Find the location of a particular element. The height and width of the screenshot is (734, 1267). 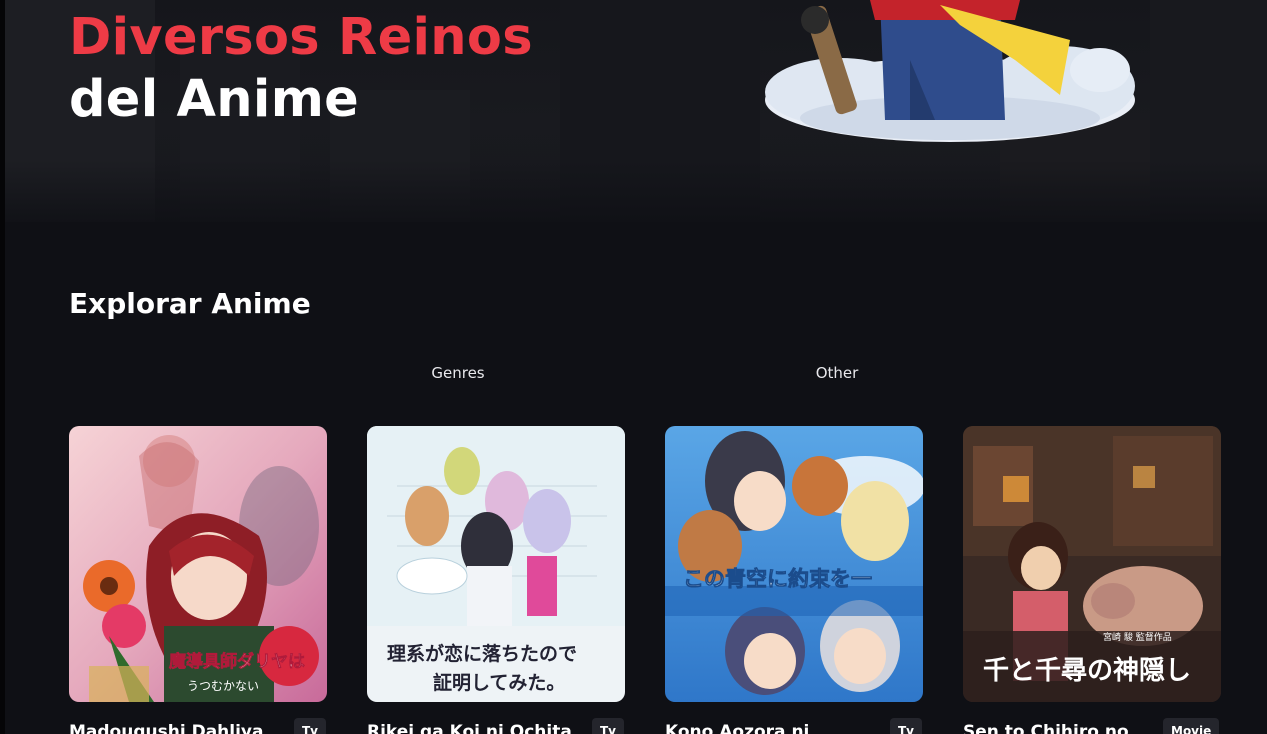

poster-japanese-subtitle: 証明してみた。 is located at coordinates (499, 682).